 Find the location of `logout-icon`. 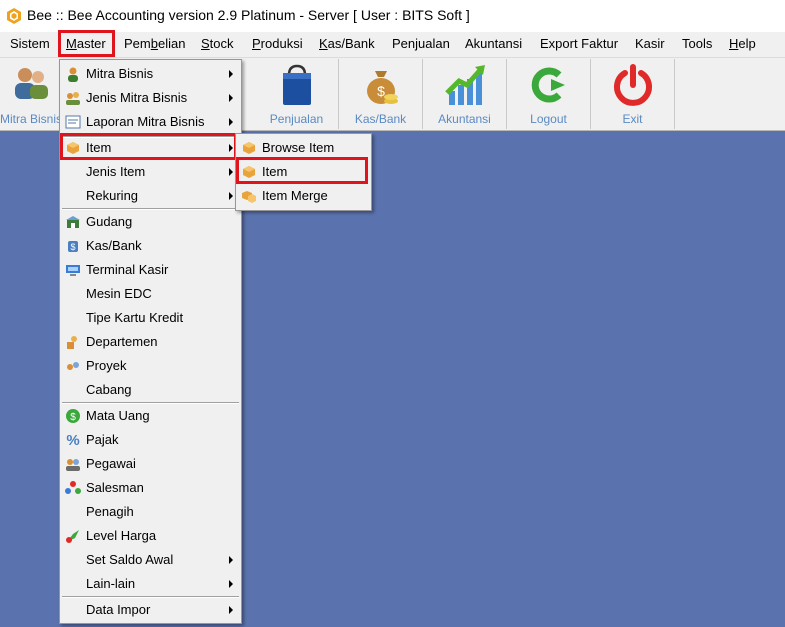

logout-icon is located at coordinates (548, 85).